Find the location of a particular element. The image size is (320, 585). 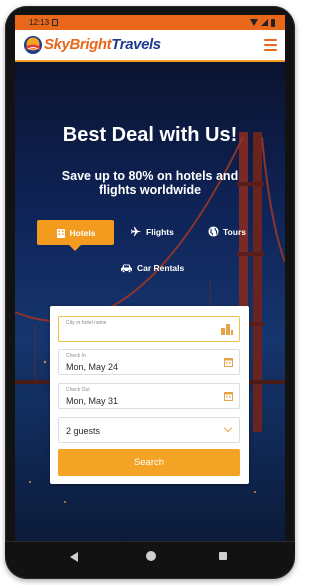

brand-travels: Travels is located at coordinates (136, 44).